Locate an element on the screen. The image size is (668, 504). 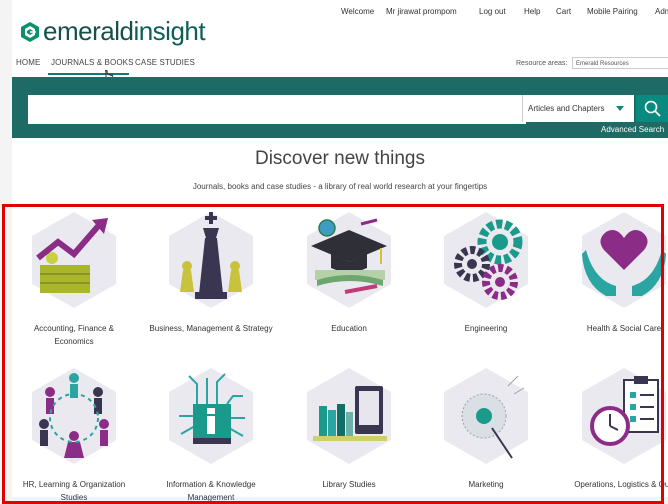
nav-case-studies: CASE STUDIES is located at coordinates (165, 62).